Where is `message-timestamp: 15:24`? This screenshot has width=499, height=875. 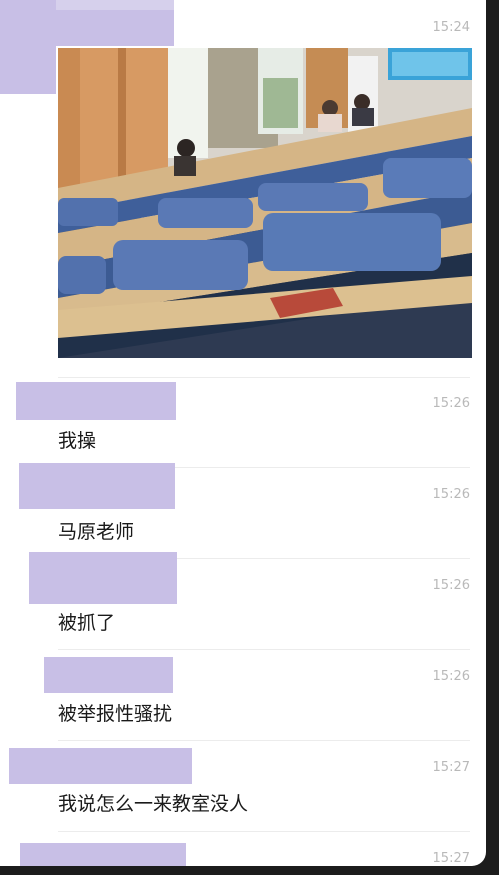
message-timestamp: 15:24 is located at coordinates (451, 27).